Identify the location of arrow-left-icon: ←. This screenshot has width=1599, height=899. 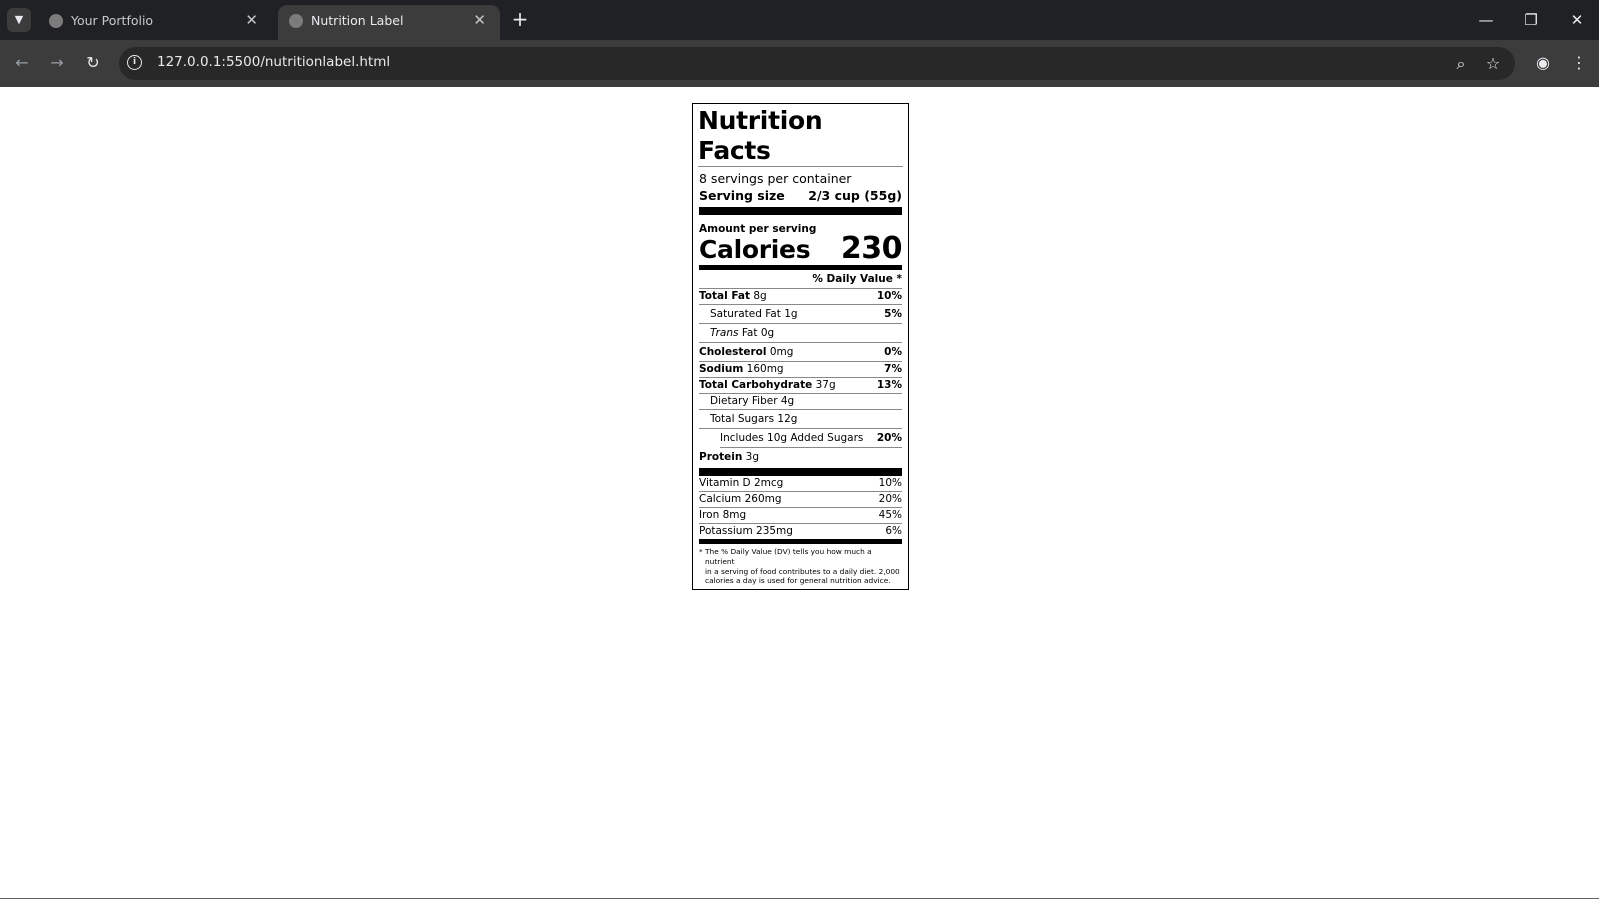
(22, 63).